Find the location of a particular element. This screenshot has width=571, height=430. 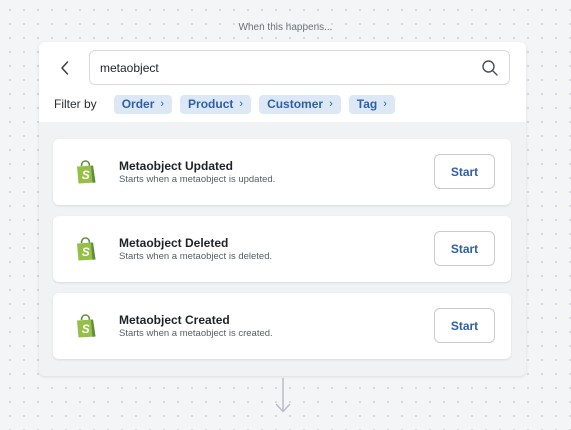

back-button is located at coordinates (65, 68).